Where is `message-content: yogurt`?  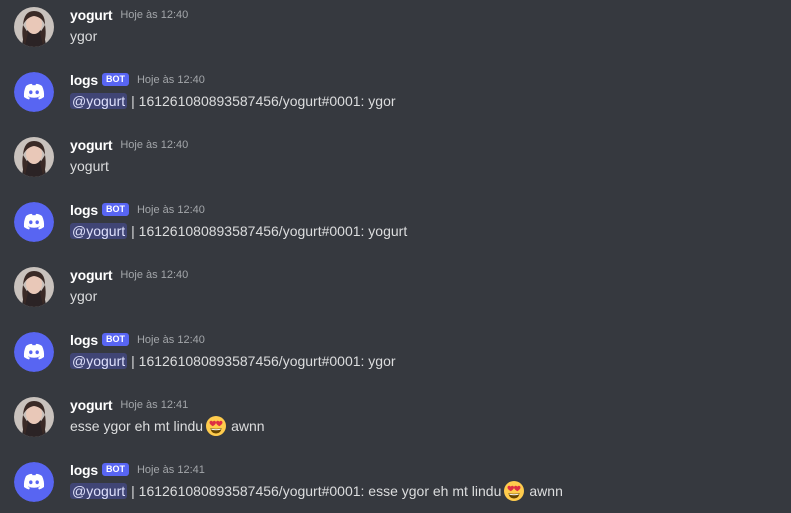 message-content: yogurt is located at coordinates (89, 166).